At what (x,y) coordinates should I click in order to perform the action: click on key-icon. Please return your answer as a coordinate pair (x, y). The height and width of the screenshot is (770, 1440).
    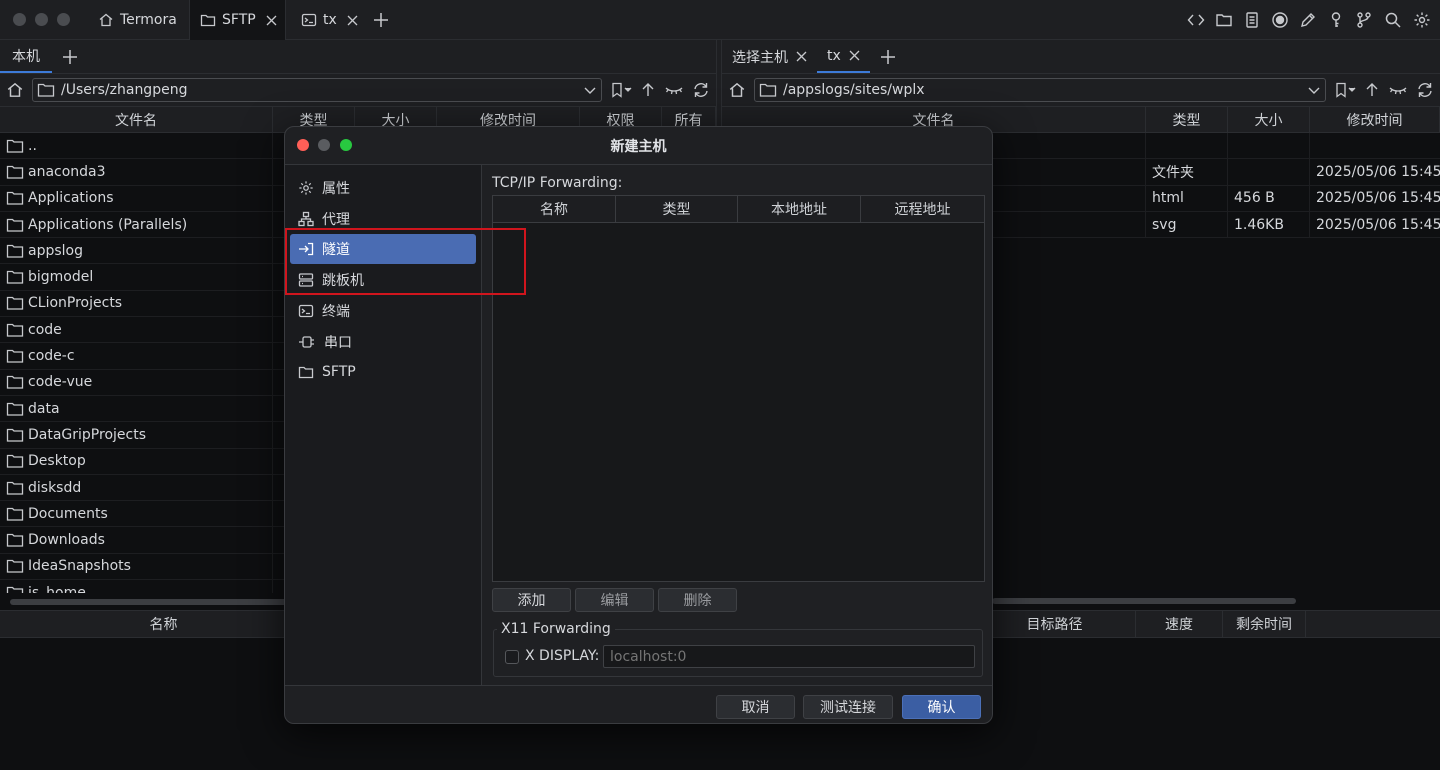
    Looking at the image, I should click on (1336, 20).